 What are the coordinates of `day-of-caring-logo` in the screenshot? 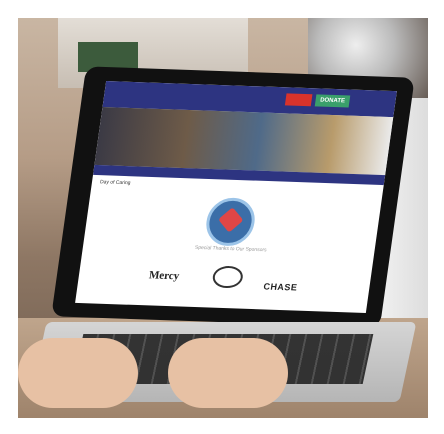 It's located at (230, 222).